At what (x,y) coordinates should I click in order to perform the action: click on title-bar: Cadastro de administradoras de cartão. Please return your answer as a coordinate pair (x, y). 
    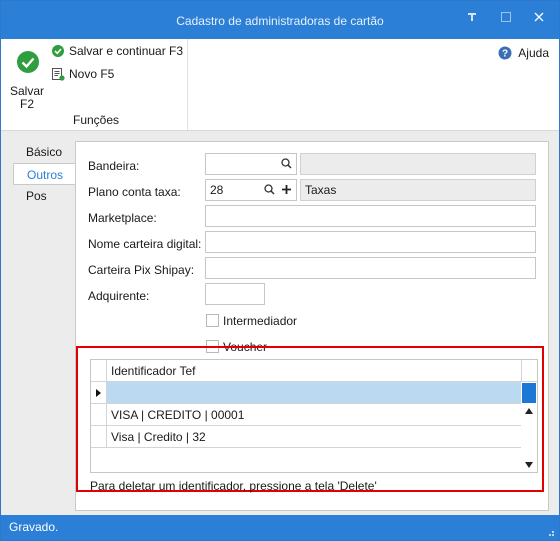
    Looking at the image, I should click on (280, 20).